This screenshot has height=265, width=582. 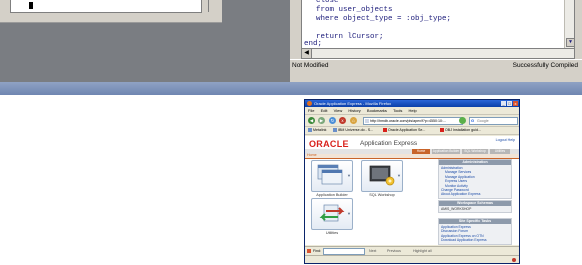 What do you see at coordinates (377, 110) in the screenshot?
I see `menu-bookmarks: Bookmarks` at bounding box center [377, 110].